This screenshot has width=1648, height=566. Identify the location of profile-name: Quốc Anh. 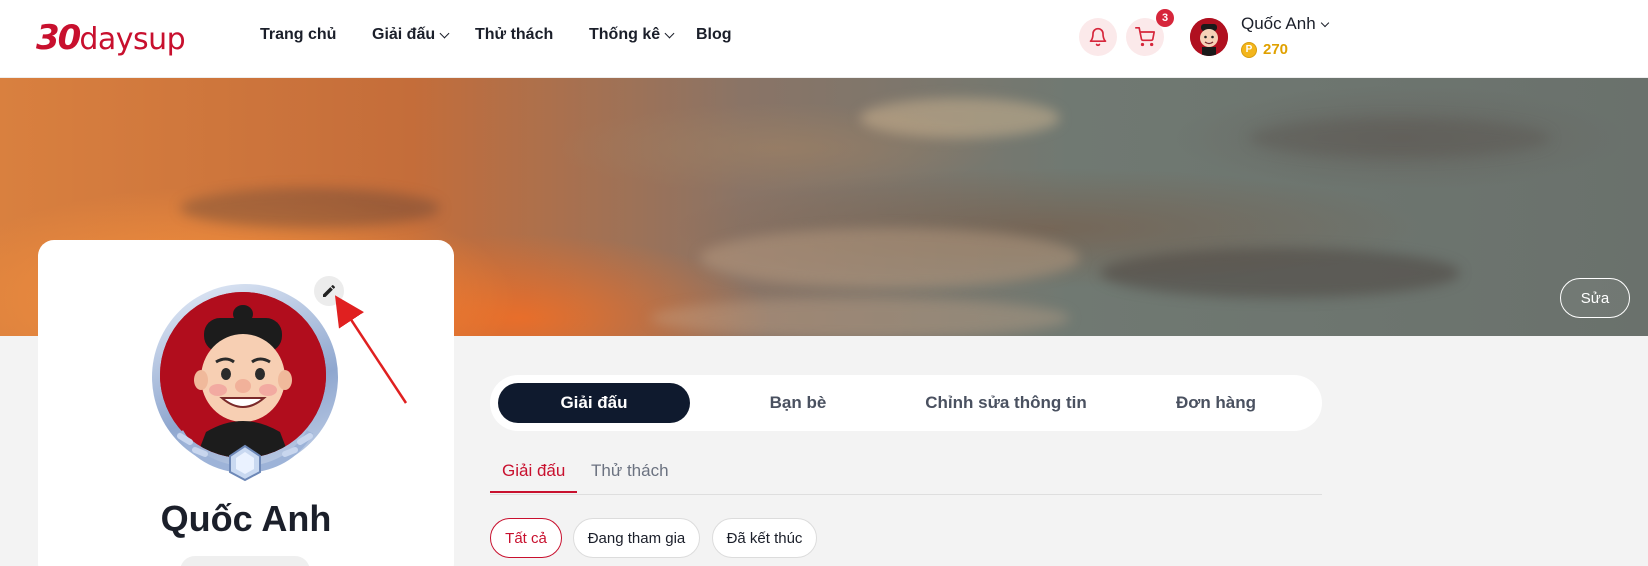
(246, 518).